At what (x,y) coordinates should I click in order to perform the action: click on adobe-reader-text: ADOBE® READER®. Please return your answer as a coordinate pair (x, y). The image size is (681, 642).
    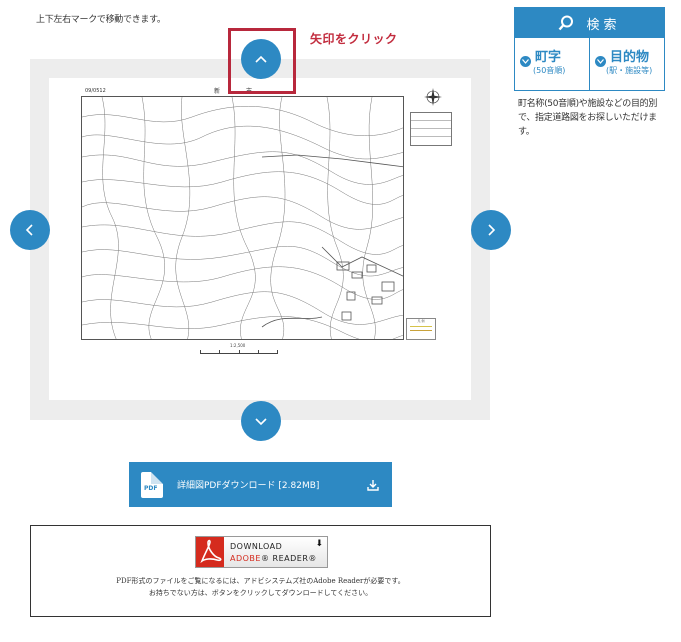
    Looking at the image, I should click on (273, 558).